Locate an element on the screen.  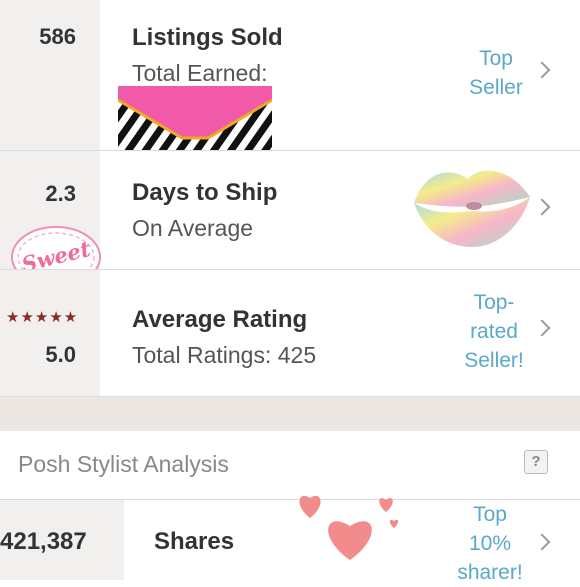
rating-stars: ★★★★★ is located at coordinates (42, 317).